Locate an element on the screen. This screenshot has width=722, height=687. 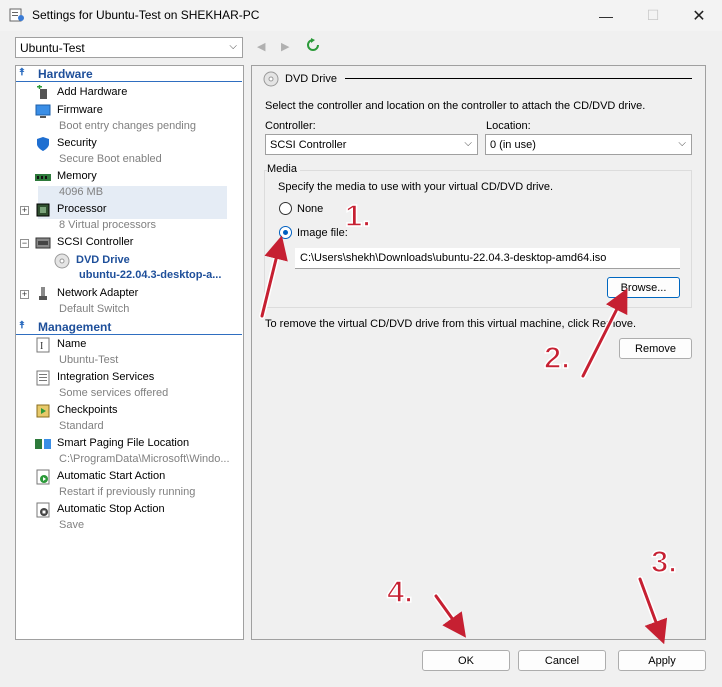
minimize-button: — is located at coordinates (606, 15).